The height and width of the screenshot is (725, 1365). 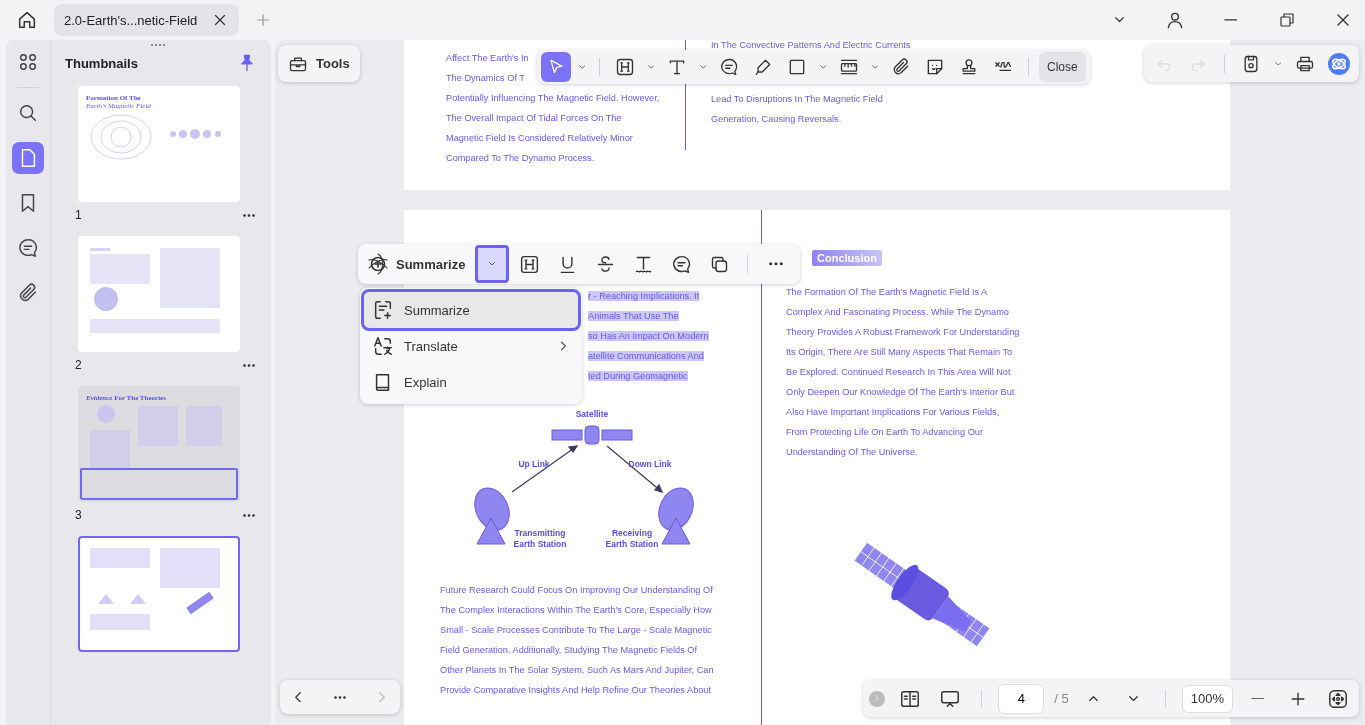 What do you see at coordinates (487, 58) in the screenshot?
I see `body-text: Affect The Earth's In` at bounding box center [487, 58].